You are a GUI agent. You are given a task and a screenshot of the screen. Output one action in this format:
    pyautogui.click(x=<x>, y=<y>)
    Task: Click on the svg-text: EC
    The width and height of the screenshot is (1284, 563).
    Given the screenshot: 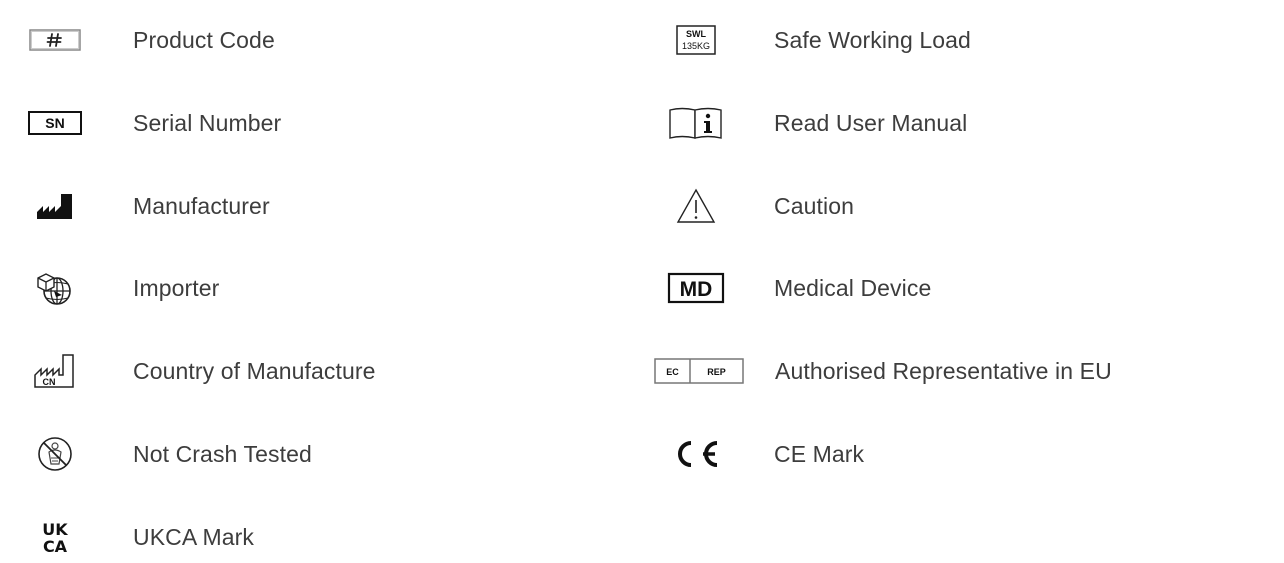 What is the action you would take?
    pyautogui.click(x=672, y=372)
    